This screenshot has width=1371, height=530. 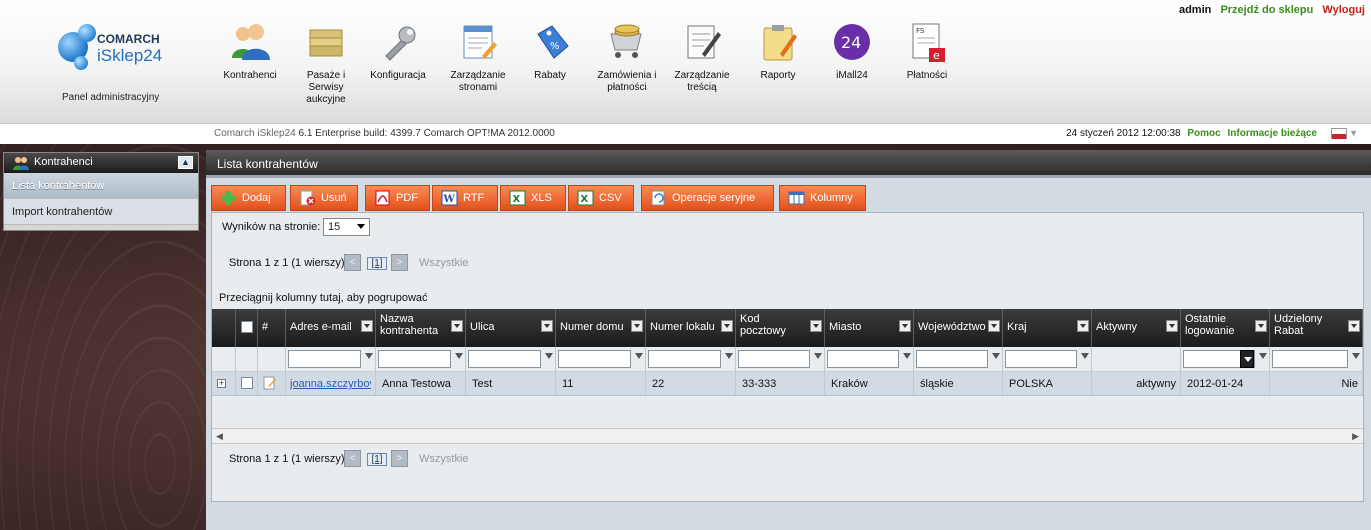 What do you see at coordinates (863, 359) in the screenshot?
I see `city-filter-input` at bounding box center [863, 359].